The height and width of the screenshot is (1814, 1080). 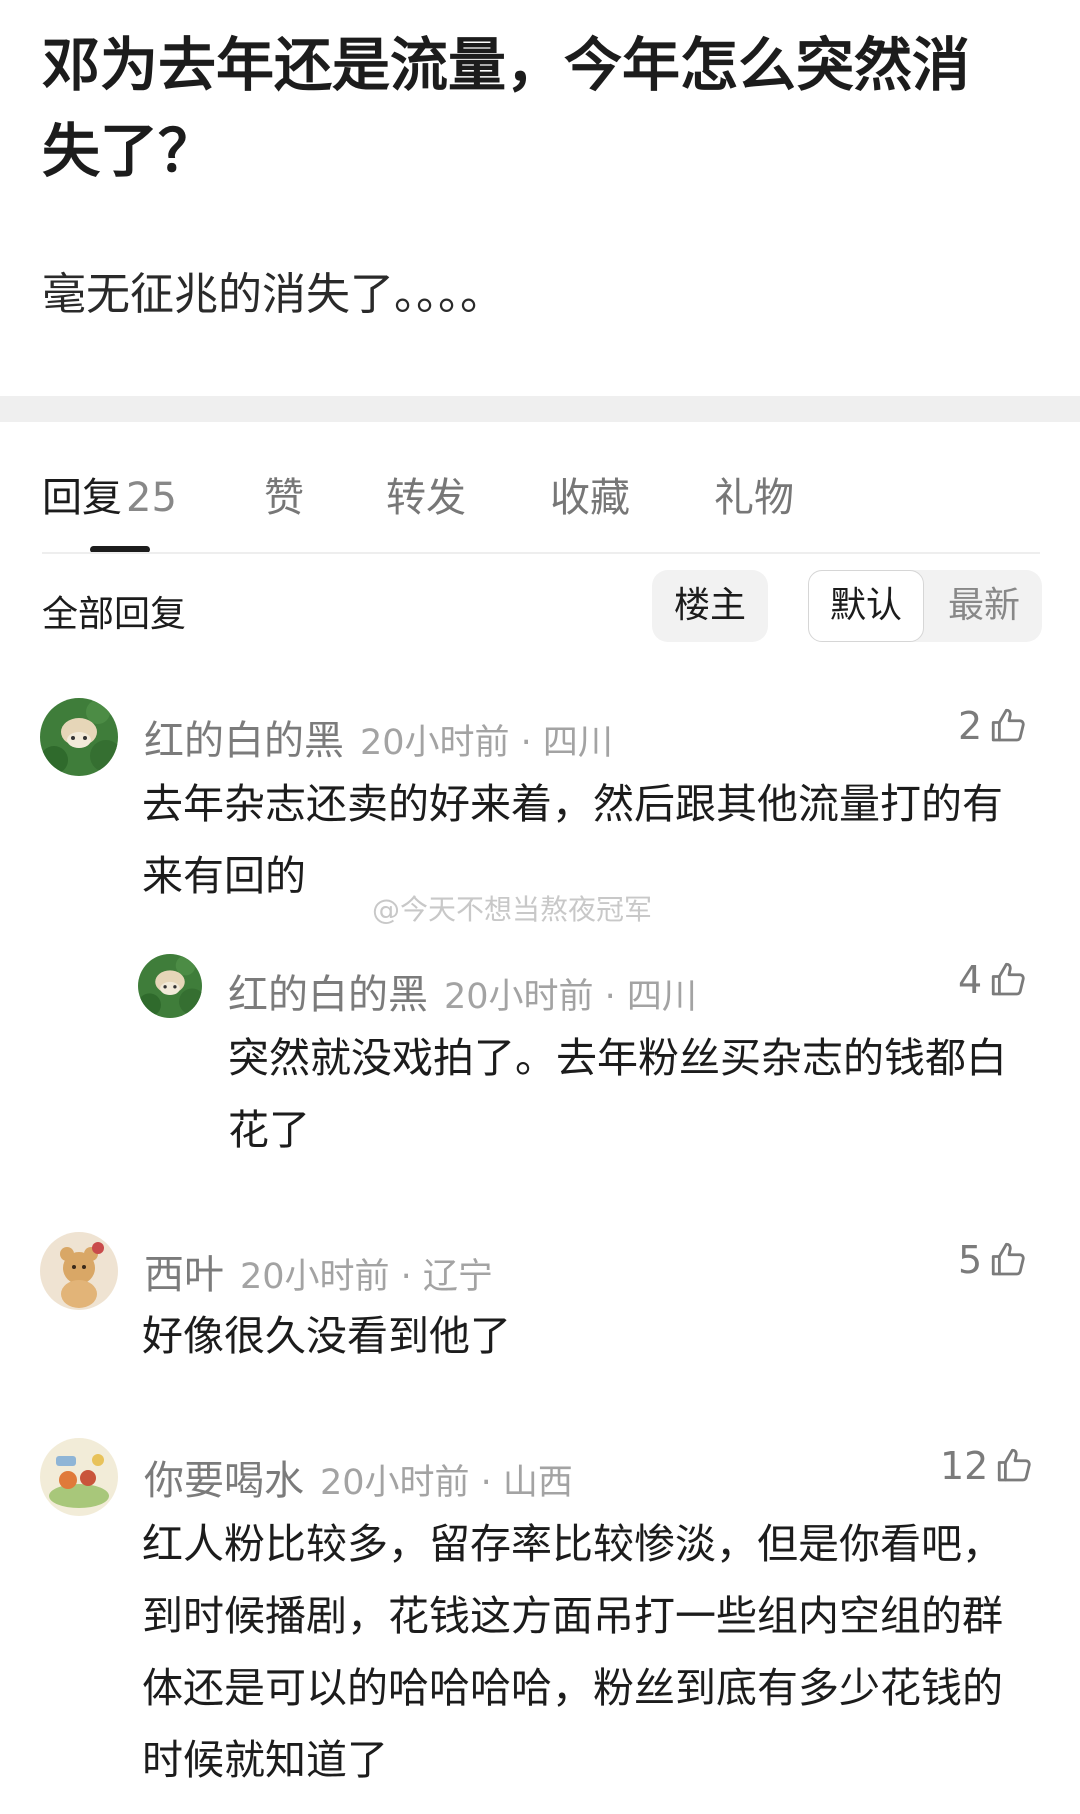 What do you see at coordinates (970, 1260) in the screenshot?
I see `like-count: 5` at bounding box center [970, 1260].